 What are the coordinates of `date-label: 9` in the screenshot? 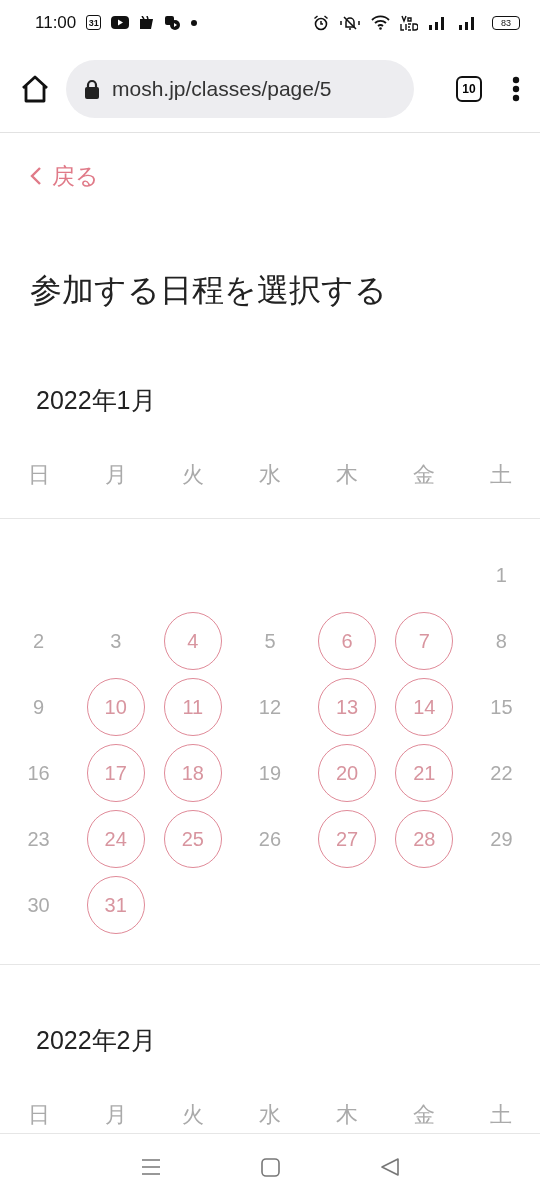 It's located at (39, 707).